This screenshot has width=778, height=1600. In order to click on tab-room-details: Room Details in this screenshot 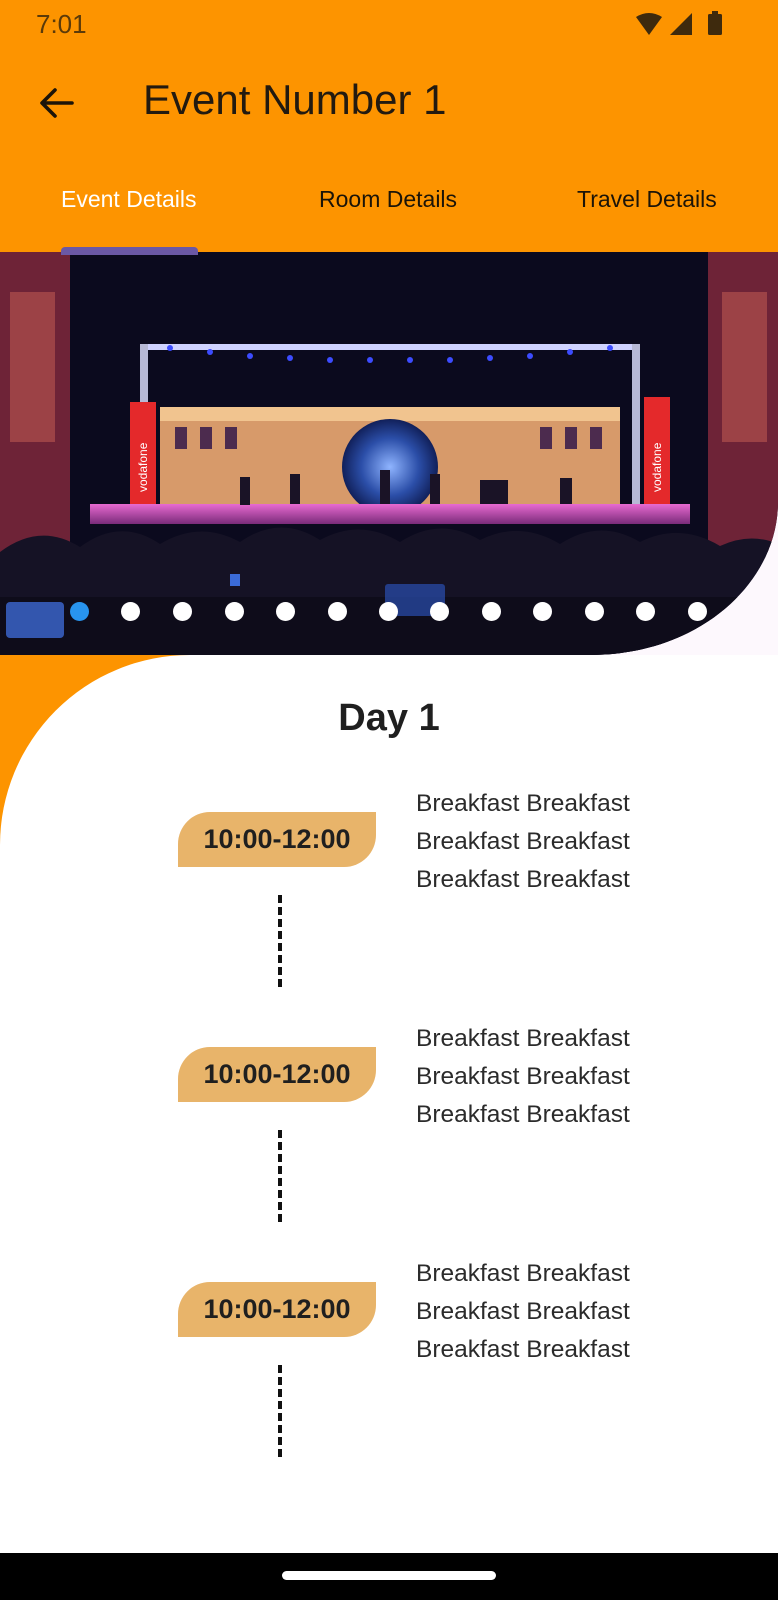, I will do `click(388, 199)`.